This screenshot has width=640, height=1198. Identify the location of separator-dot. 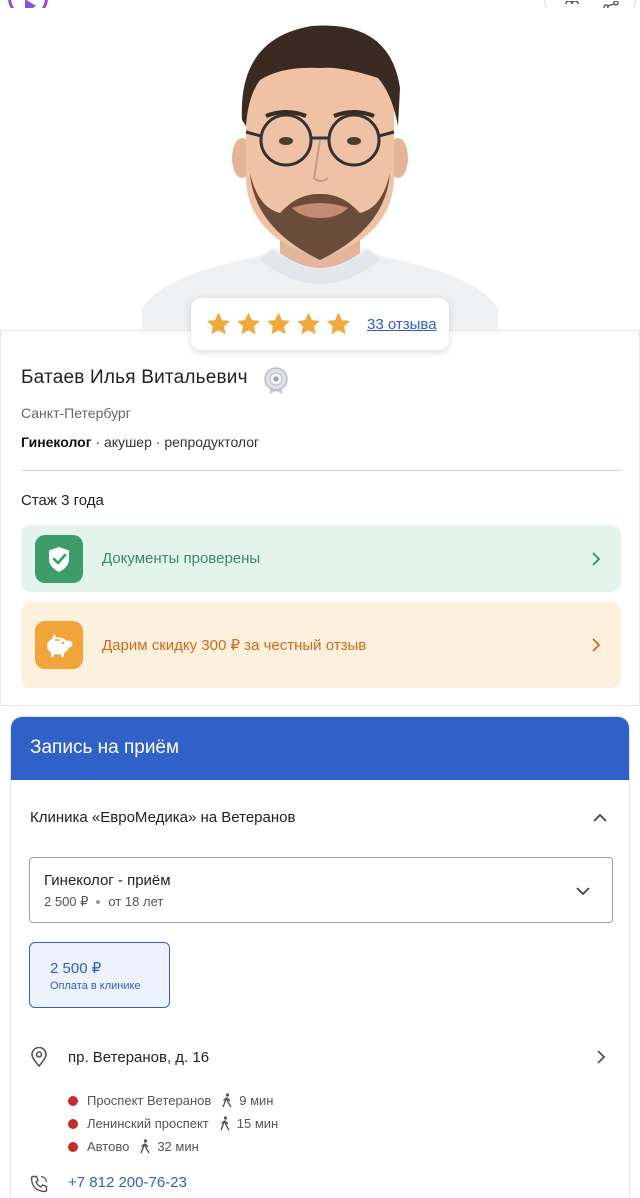
(98, 902).